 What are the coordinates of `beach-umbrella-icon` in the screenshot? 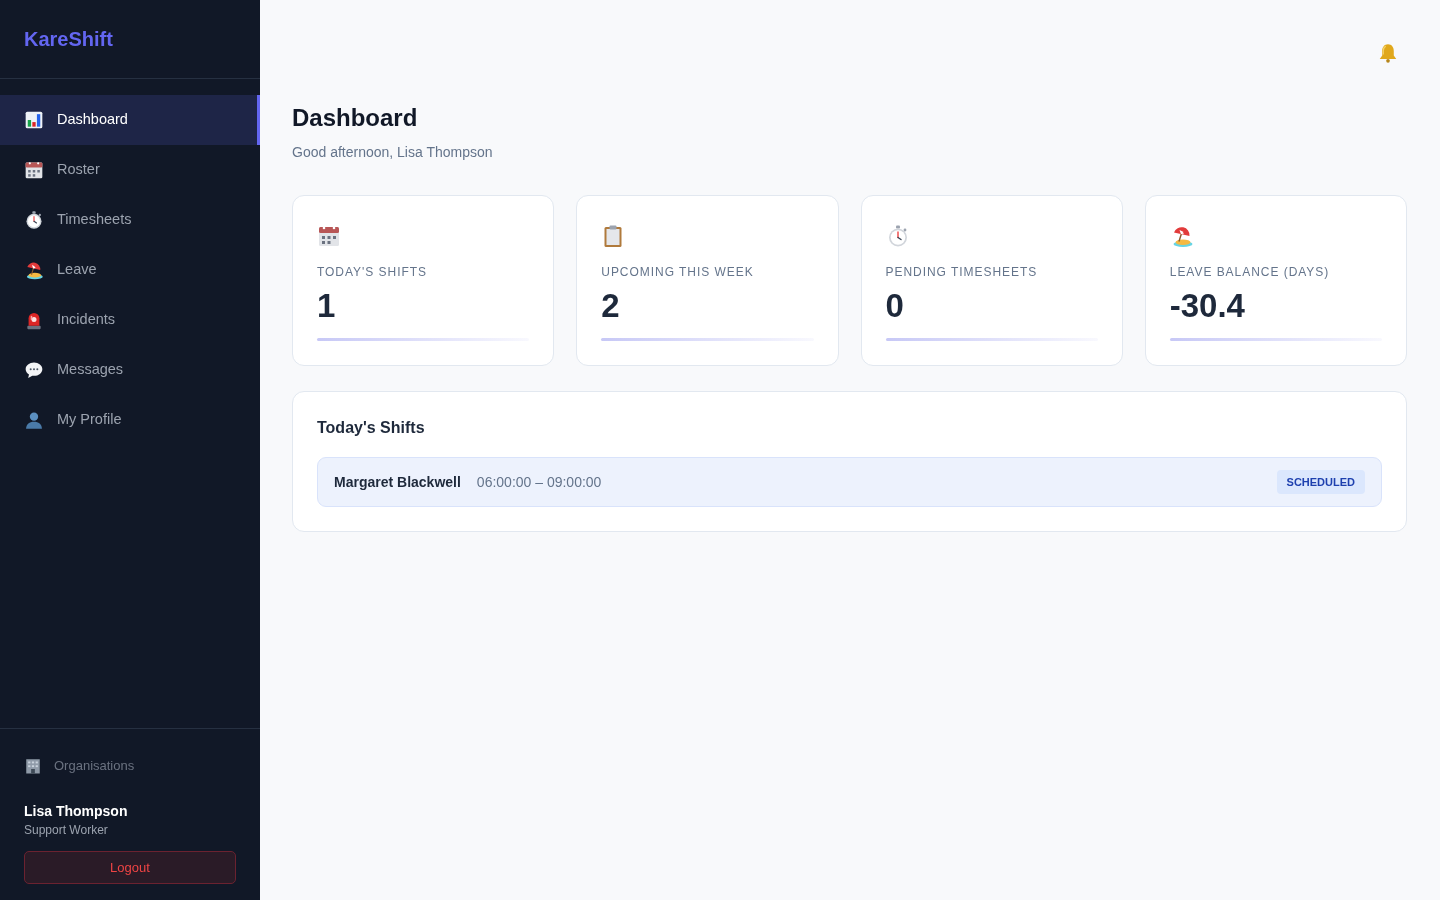 It's located at (34, 270).